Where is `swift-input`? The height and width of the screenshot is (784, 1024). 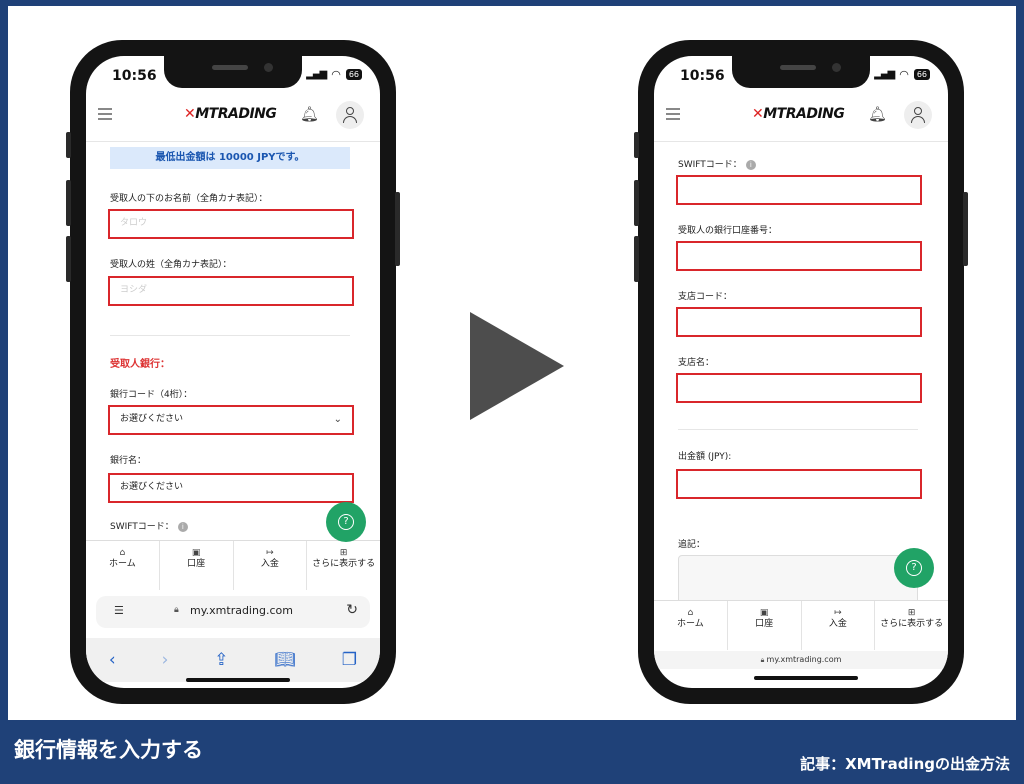
swift-input is located at coordinates (799, 190).